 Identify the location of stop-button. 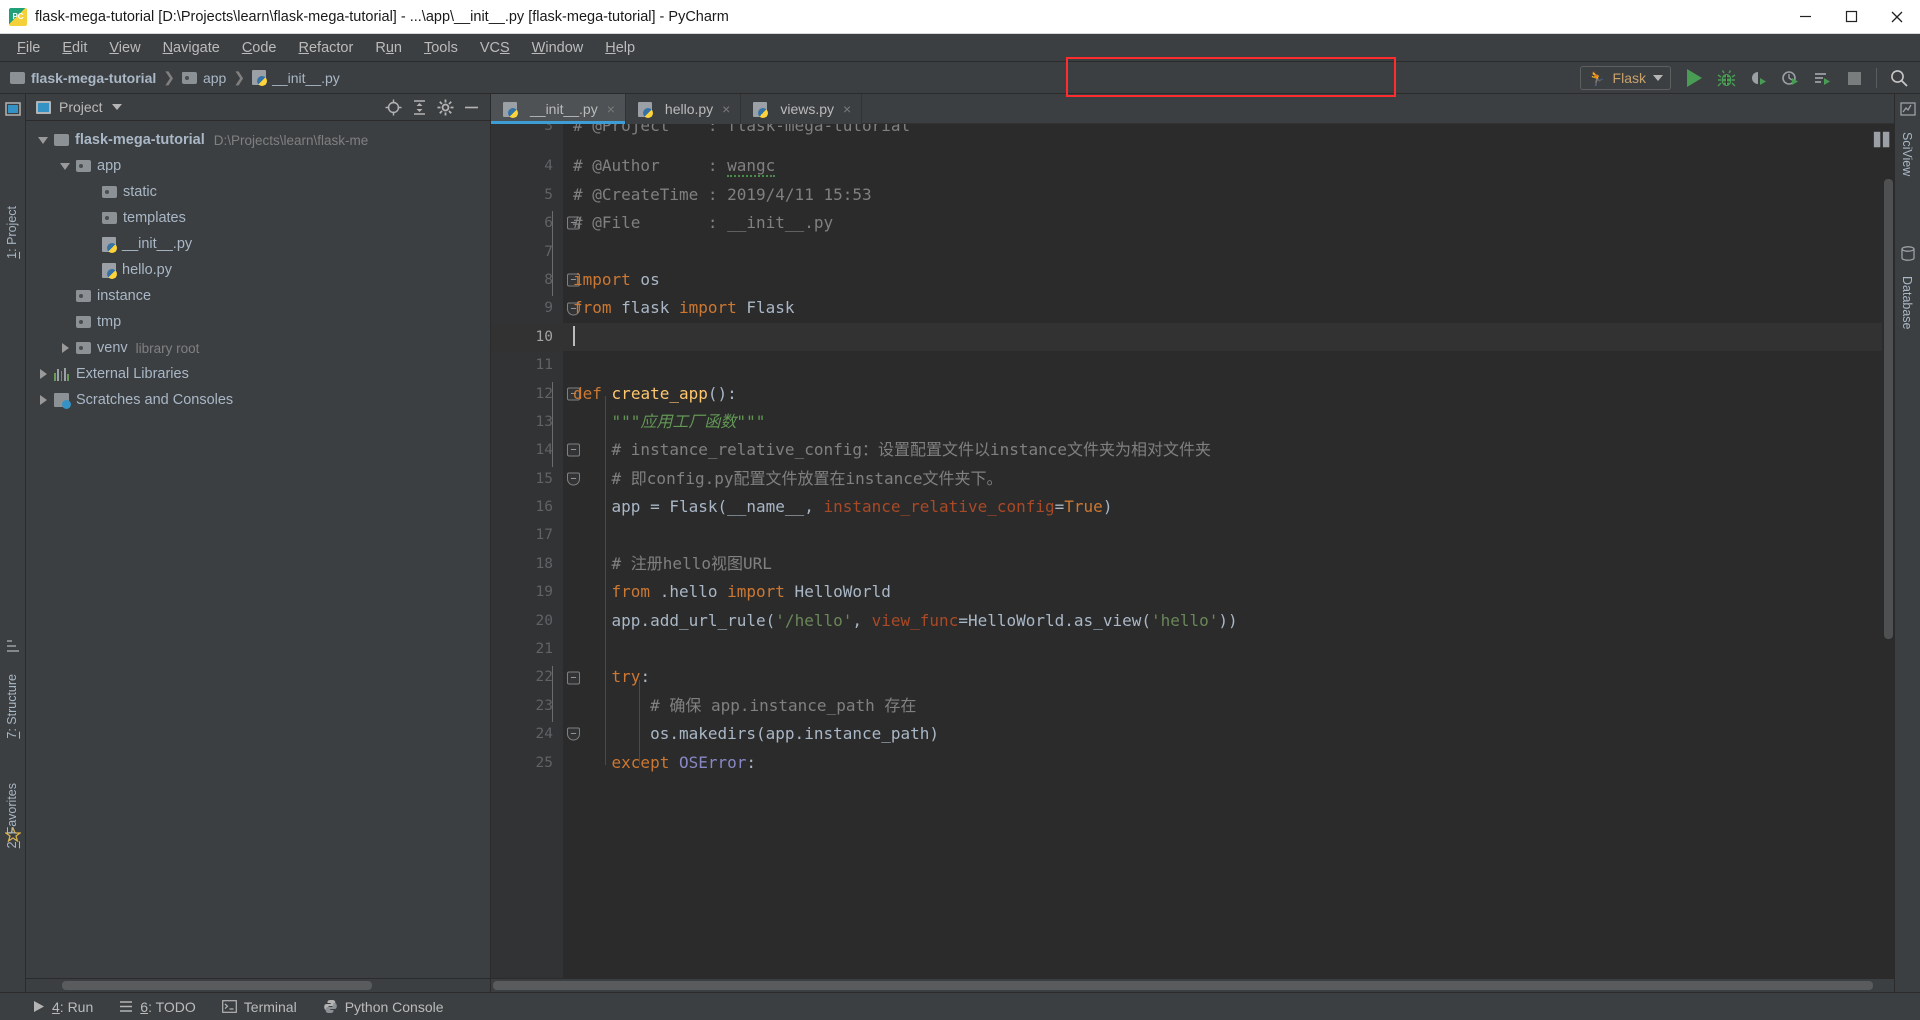
(1854, 78).